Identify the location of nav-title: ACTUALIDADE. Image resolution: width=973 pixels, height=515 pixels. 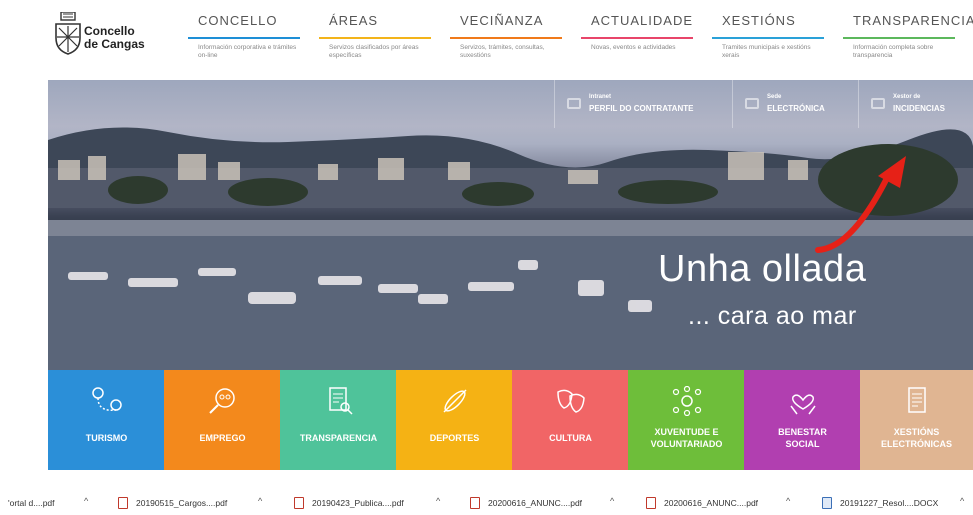
(642, 20).